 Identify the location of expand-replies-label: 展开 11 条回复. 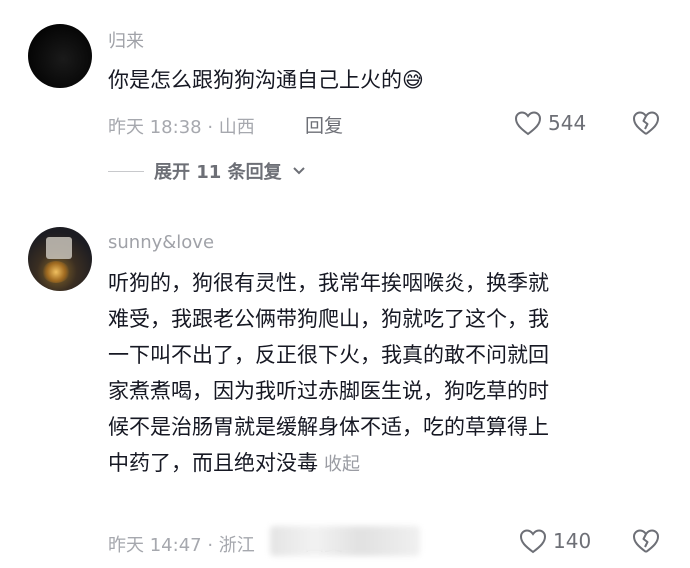
(218, 172).